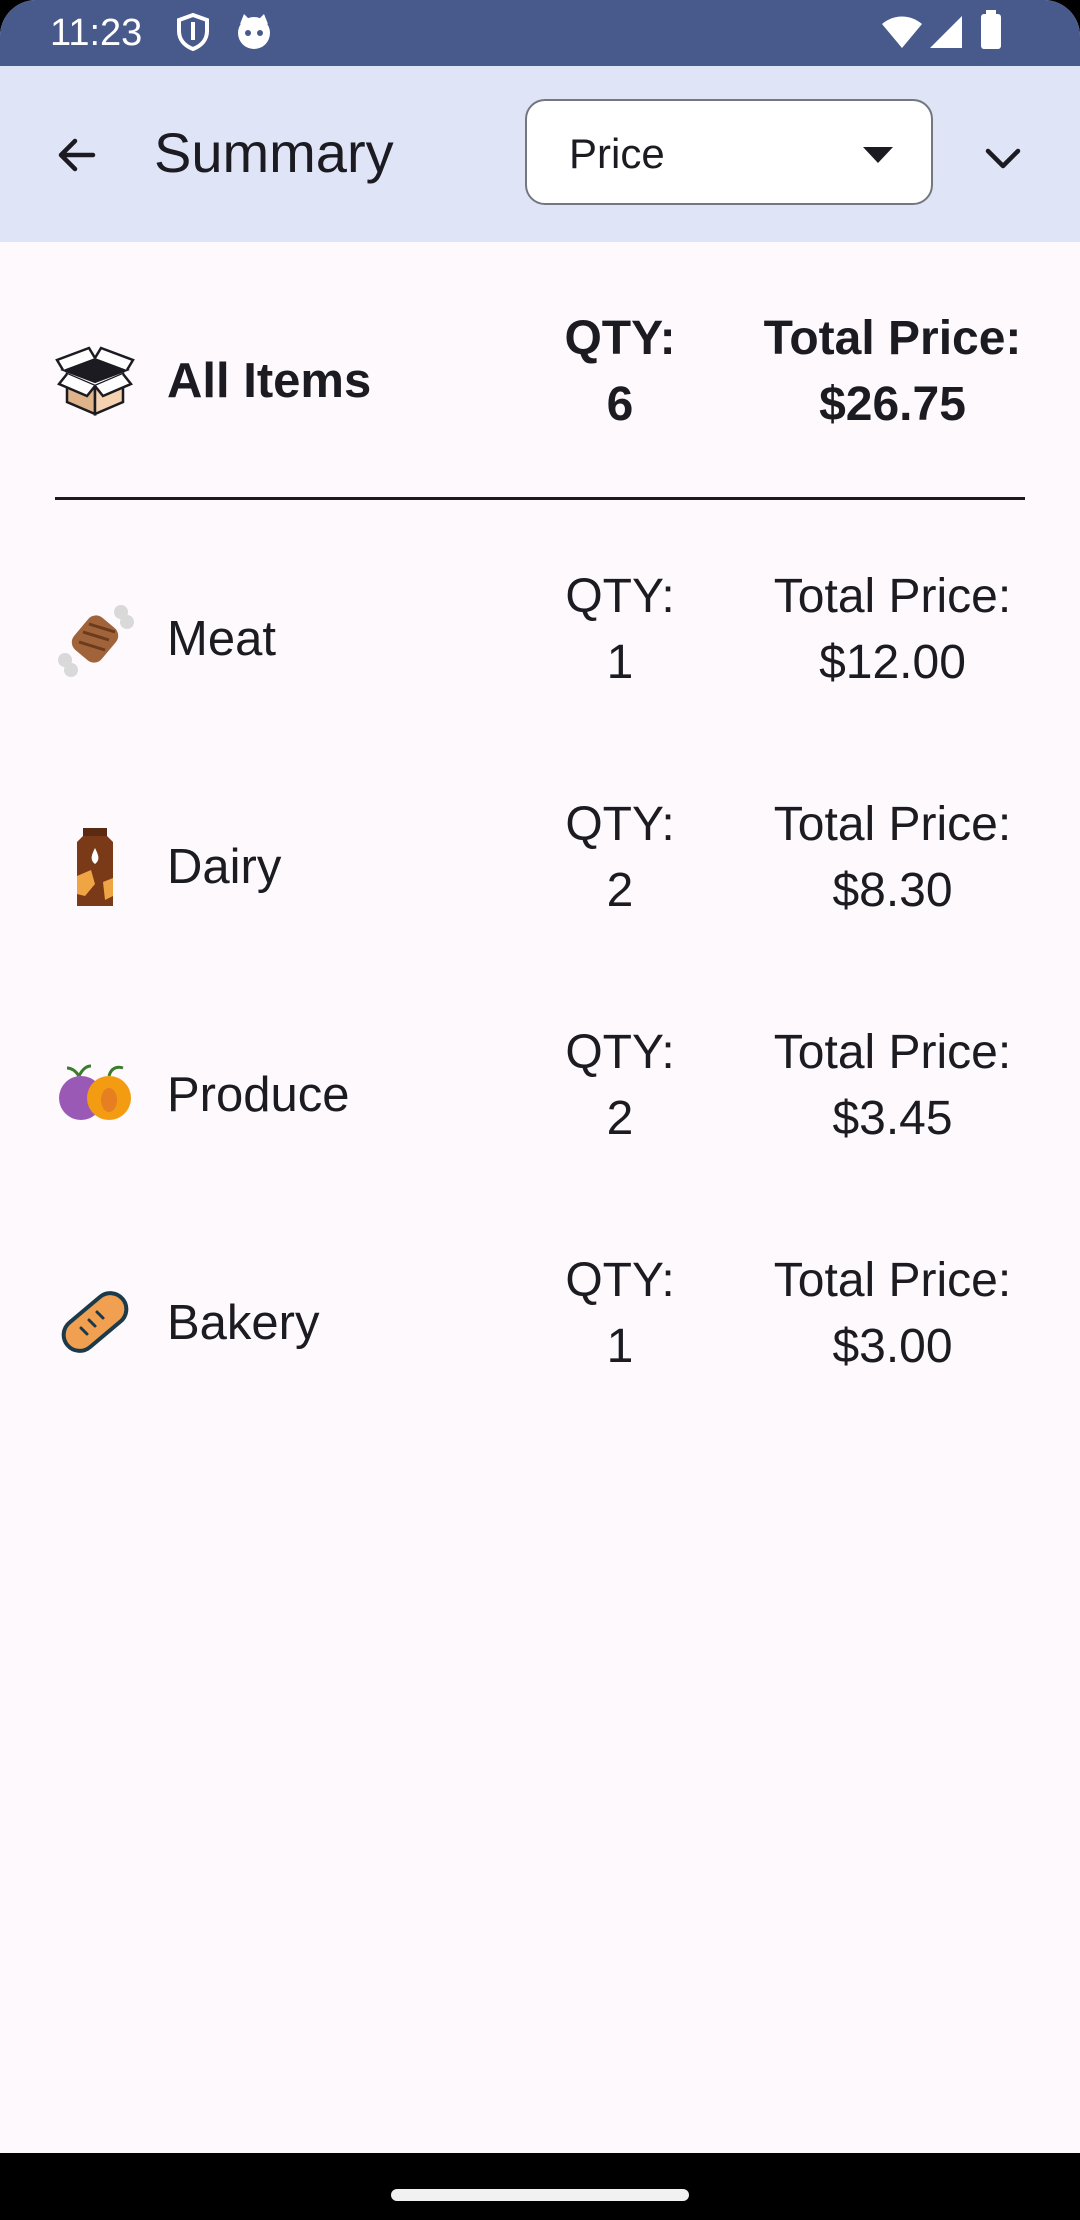  Describe the element at coordinates (729, 152) in the screenshot. I see `sort-dropdown: Price` at that location.